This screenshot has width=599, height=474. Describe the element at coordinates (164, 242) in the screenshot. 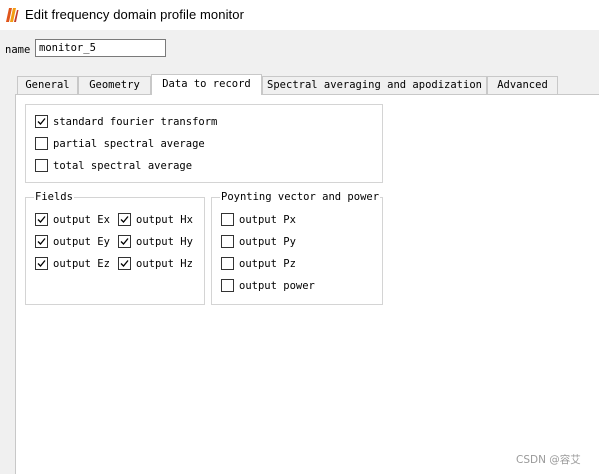

I see `output-hy-label: output Hy` at that location.